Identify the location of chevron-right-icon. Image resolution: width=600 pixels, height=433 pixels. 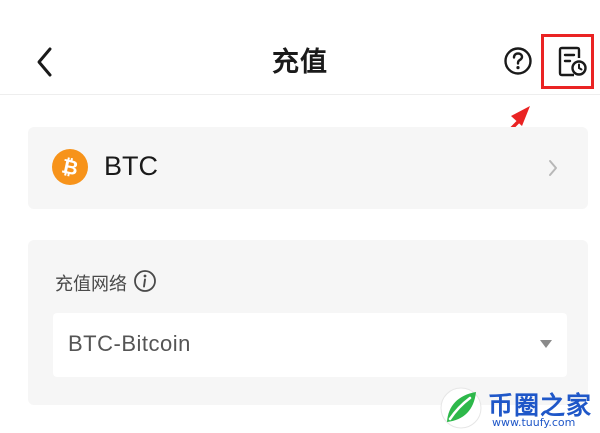
(553, 168).